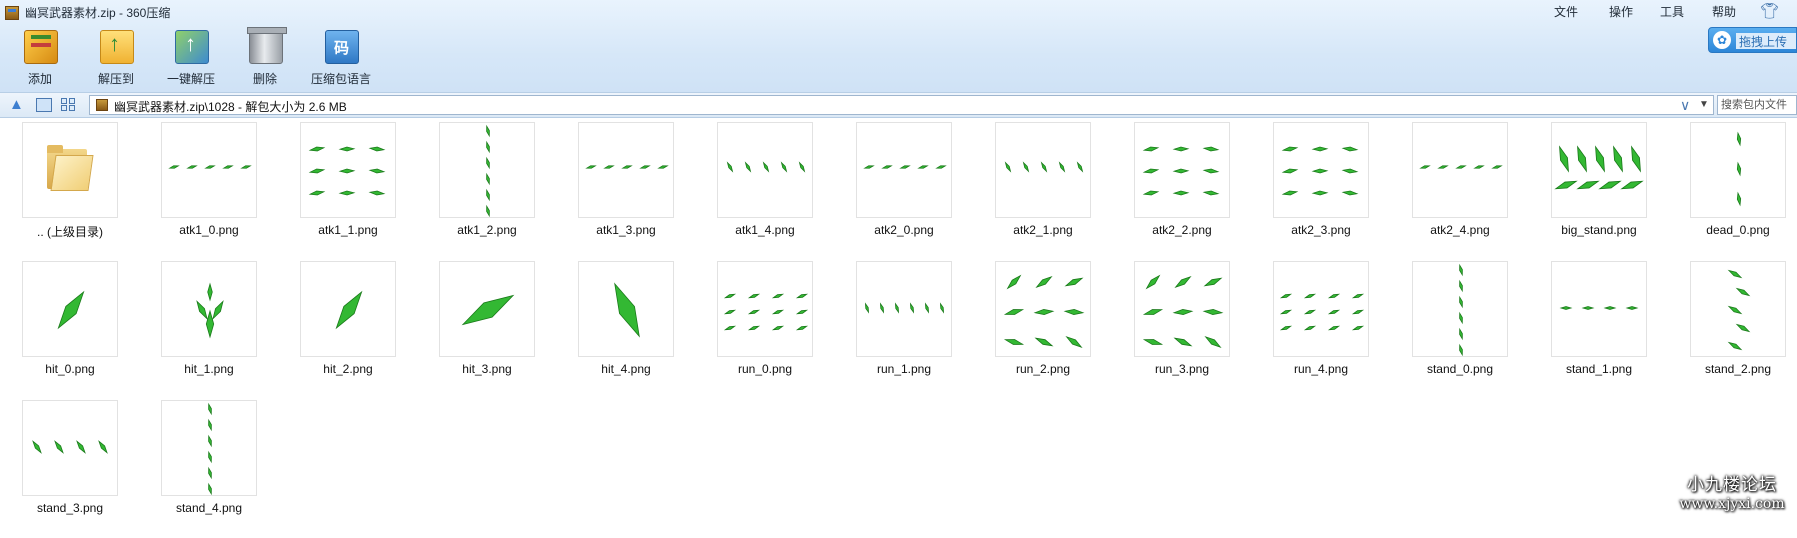  I want to click on file-item: atk2_3.png, so click(1312, 191).